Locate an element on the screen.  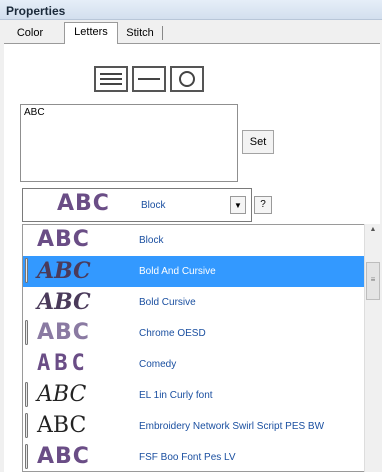
multi-line-icon is located at coordinates (111, 79).